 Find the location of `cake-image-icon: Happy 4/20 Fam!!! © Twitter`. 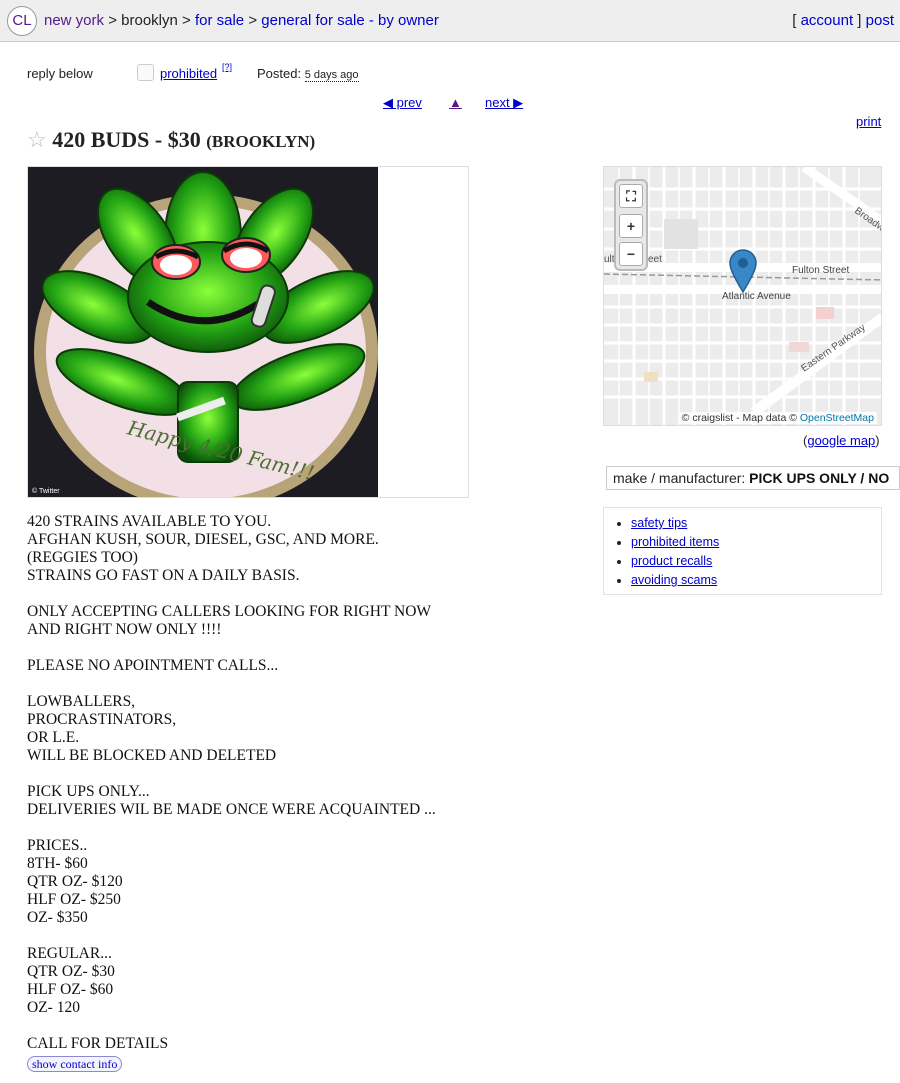

cake-image-icon: Happy 4/20 Fam!!! © Twitter is located at coordinates (203, 332).